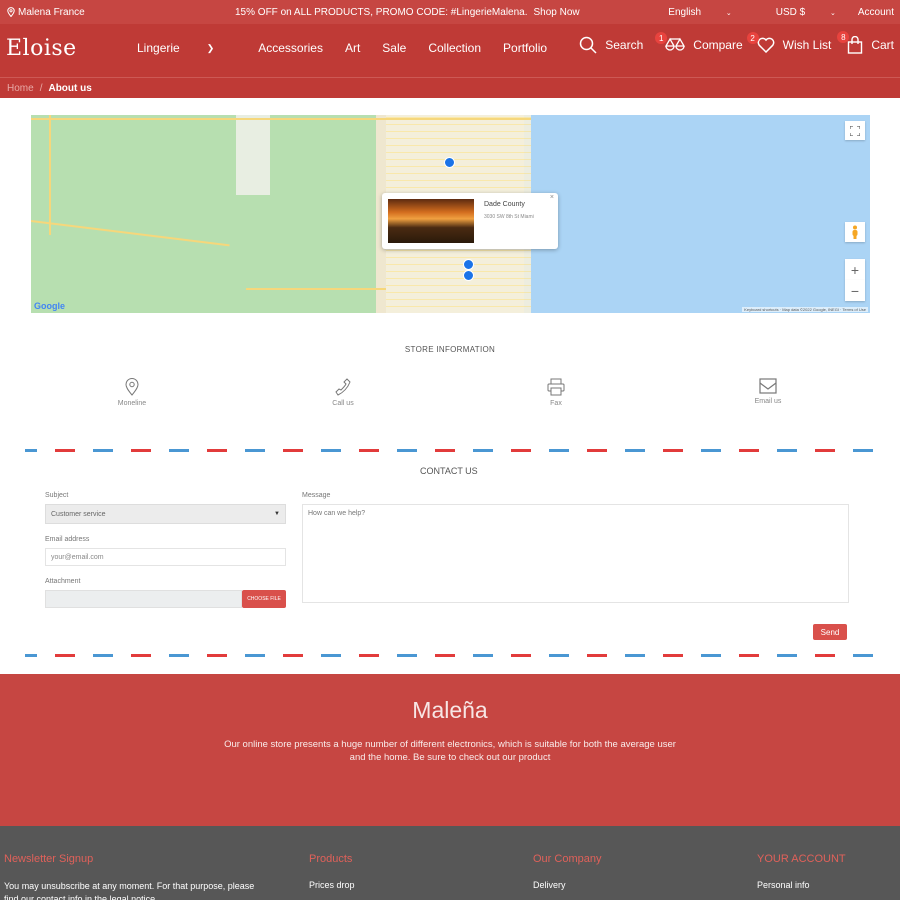 The width and height of the screenshot is (900, 906). I want to click on currency-label: USD $, so click(790, 12).